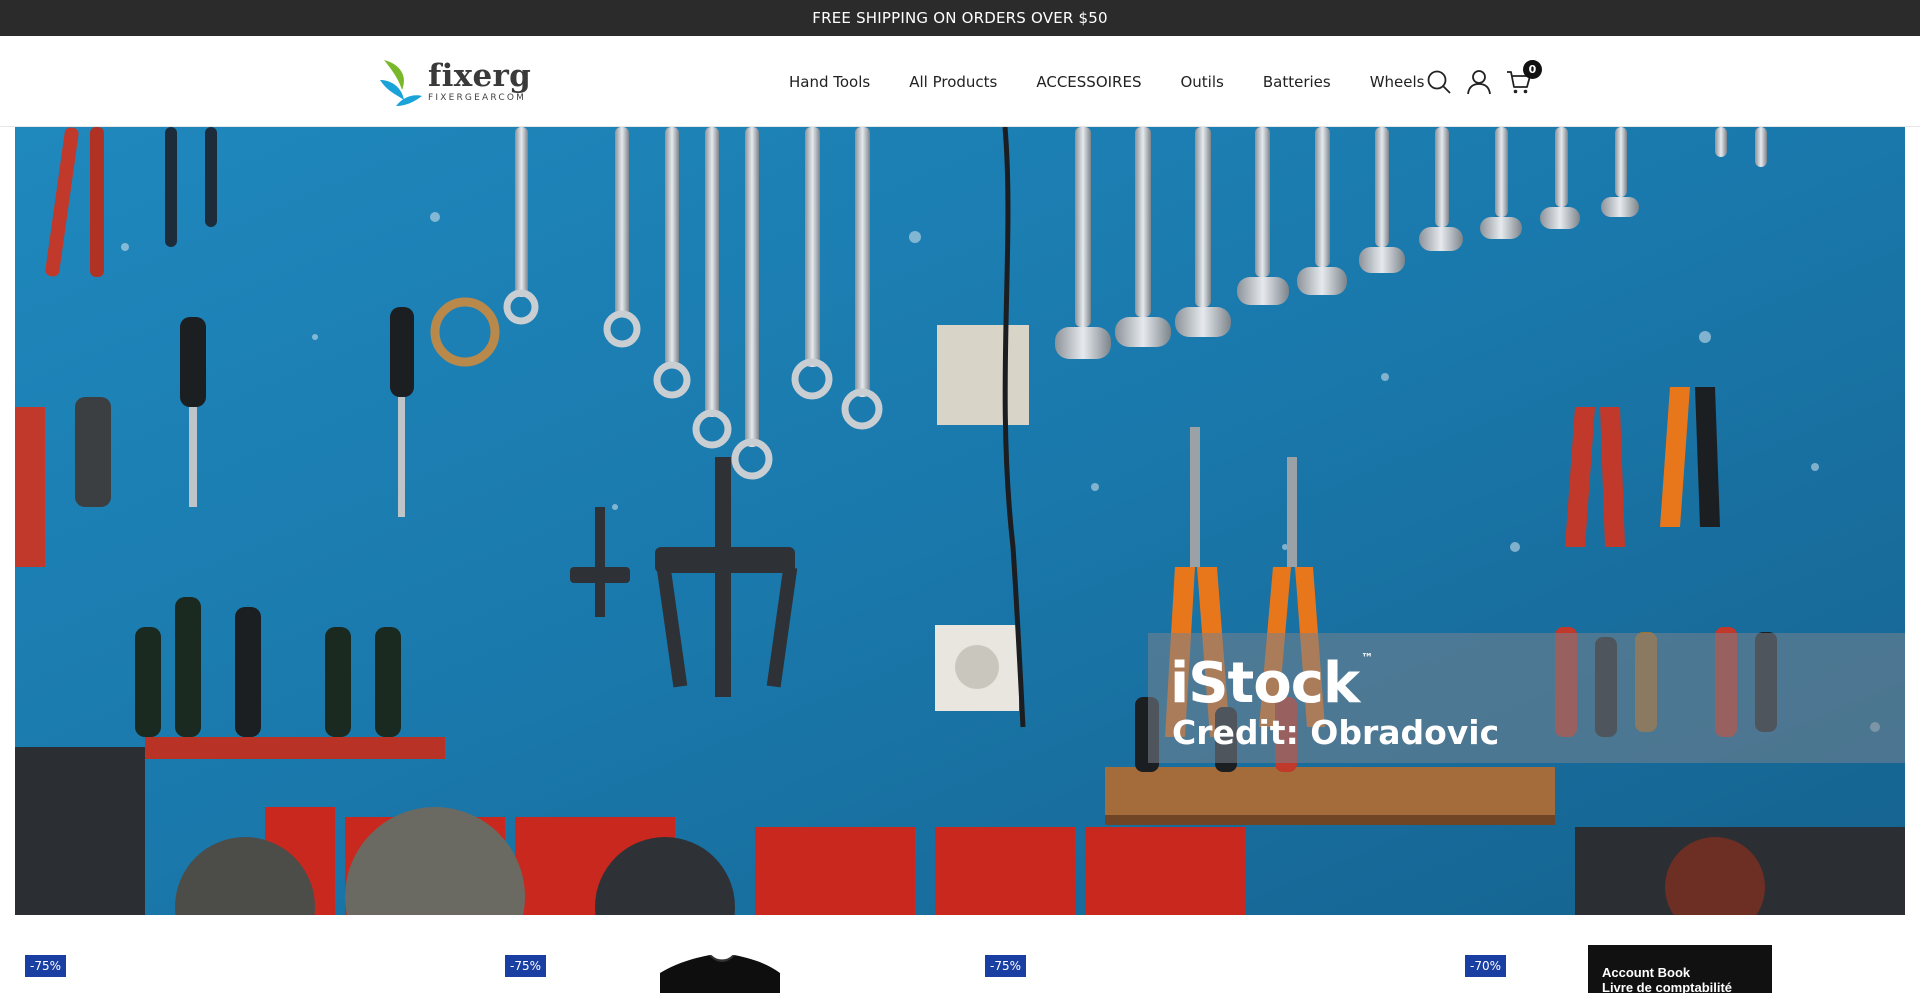  Describe the element at coordinates (1526, 698) in the screenshot. I see `istock-watermark: iStock ™ Credit: Obradovic` at that location.